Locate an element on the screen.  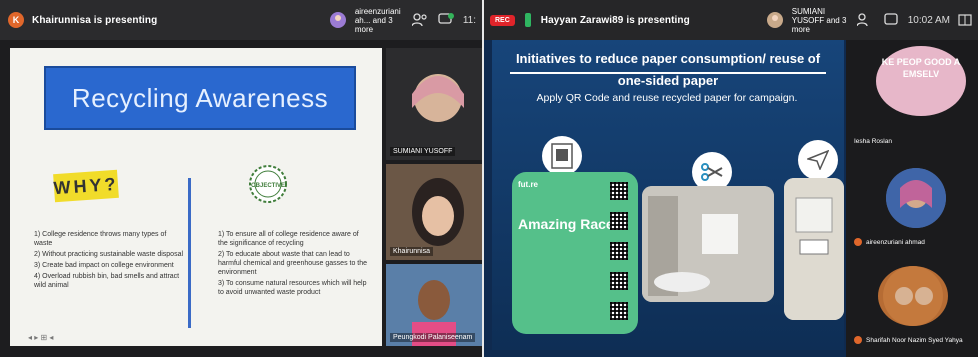
presenter-avatar: K is located at coordinates (16, 20).